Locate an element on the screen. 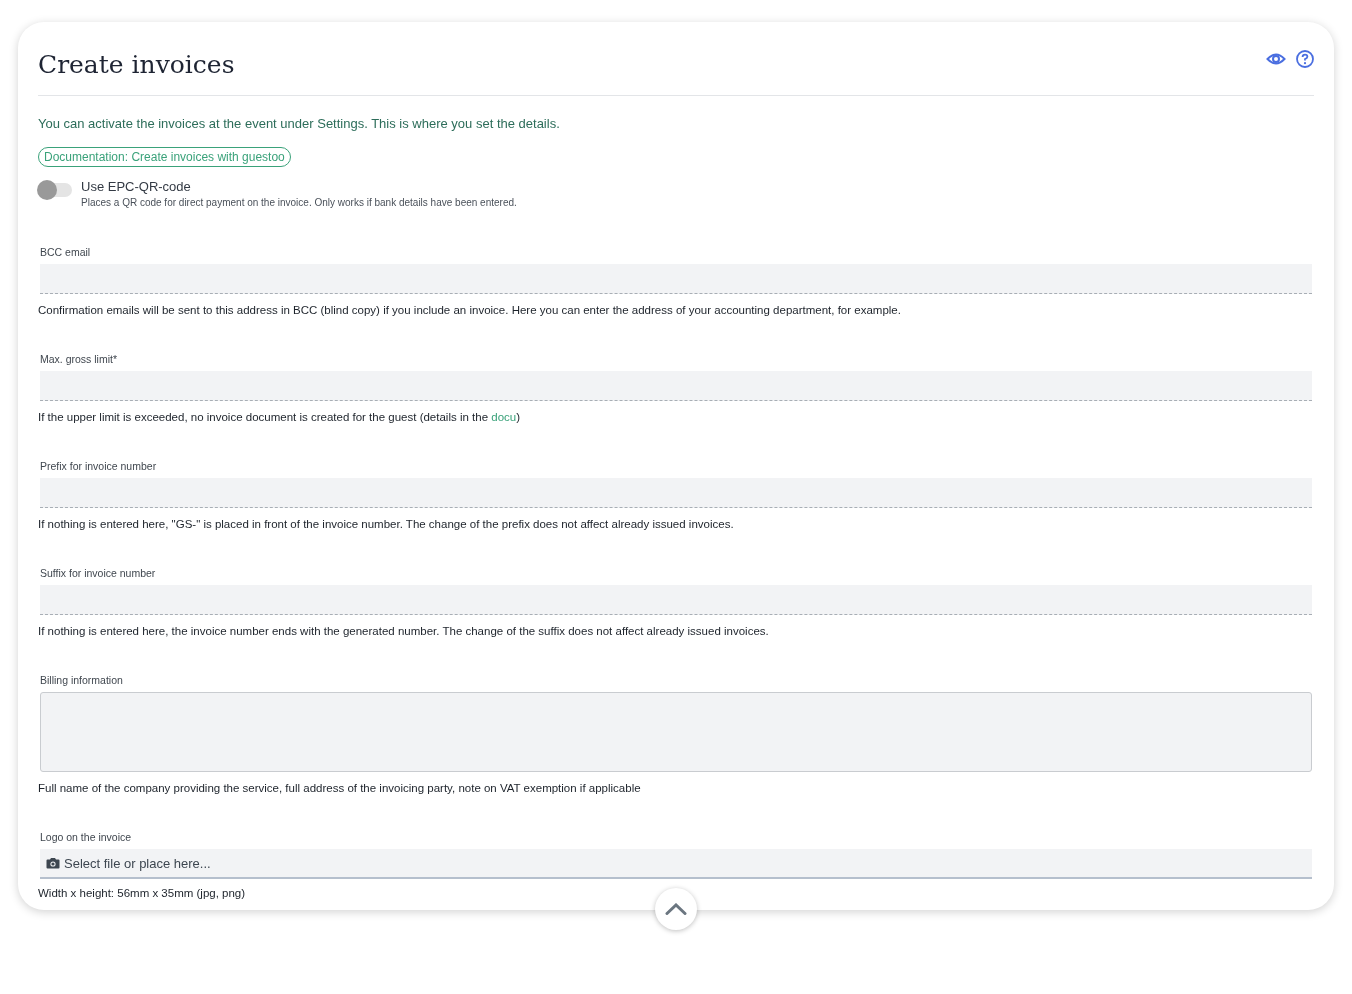 Image resolution: width=1352 pixels, height=994 pixels. field-label: Prefix for invoice number is located at coordinates (99, 466).